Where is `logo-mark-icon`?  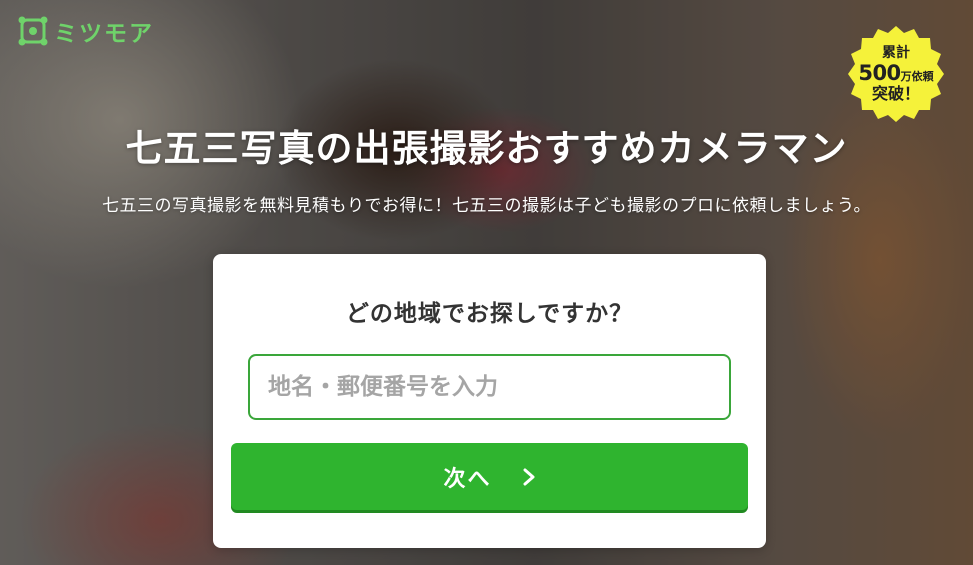 logo-mark-icon is located at coordinates (33, 31).